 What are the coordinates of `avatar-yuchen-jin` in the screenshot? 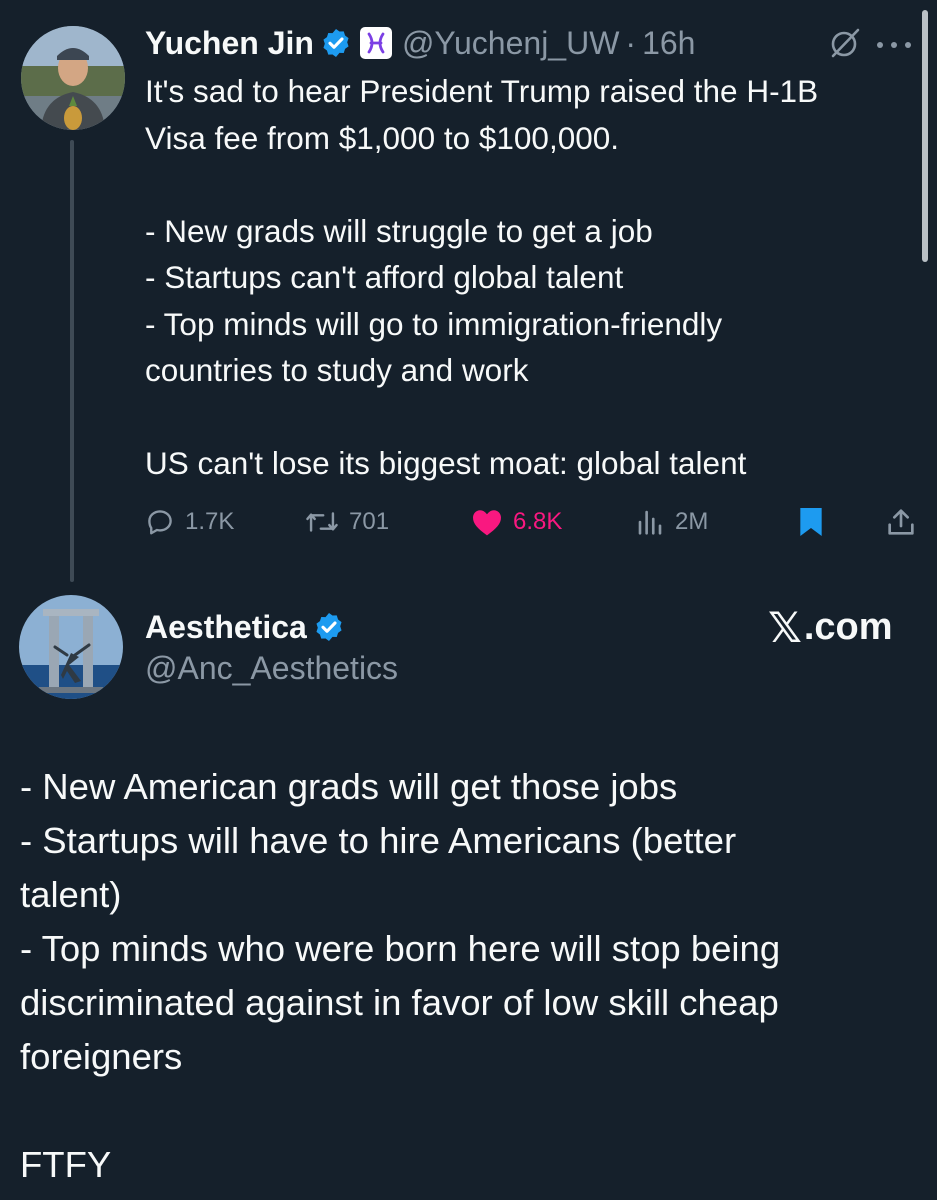 It's located at (73, 78).